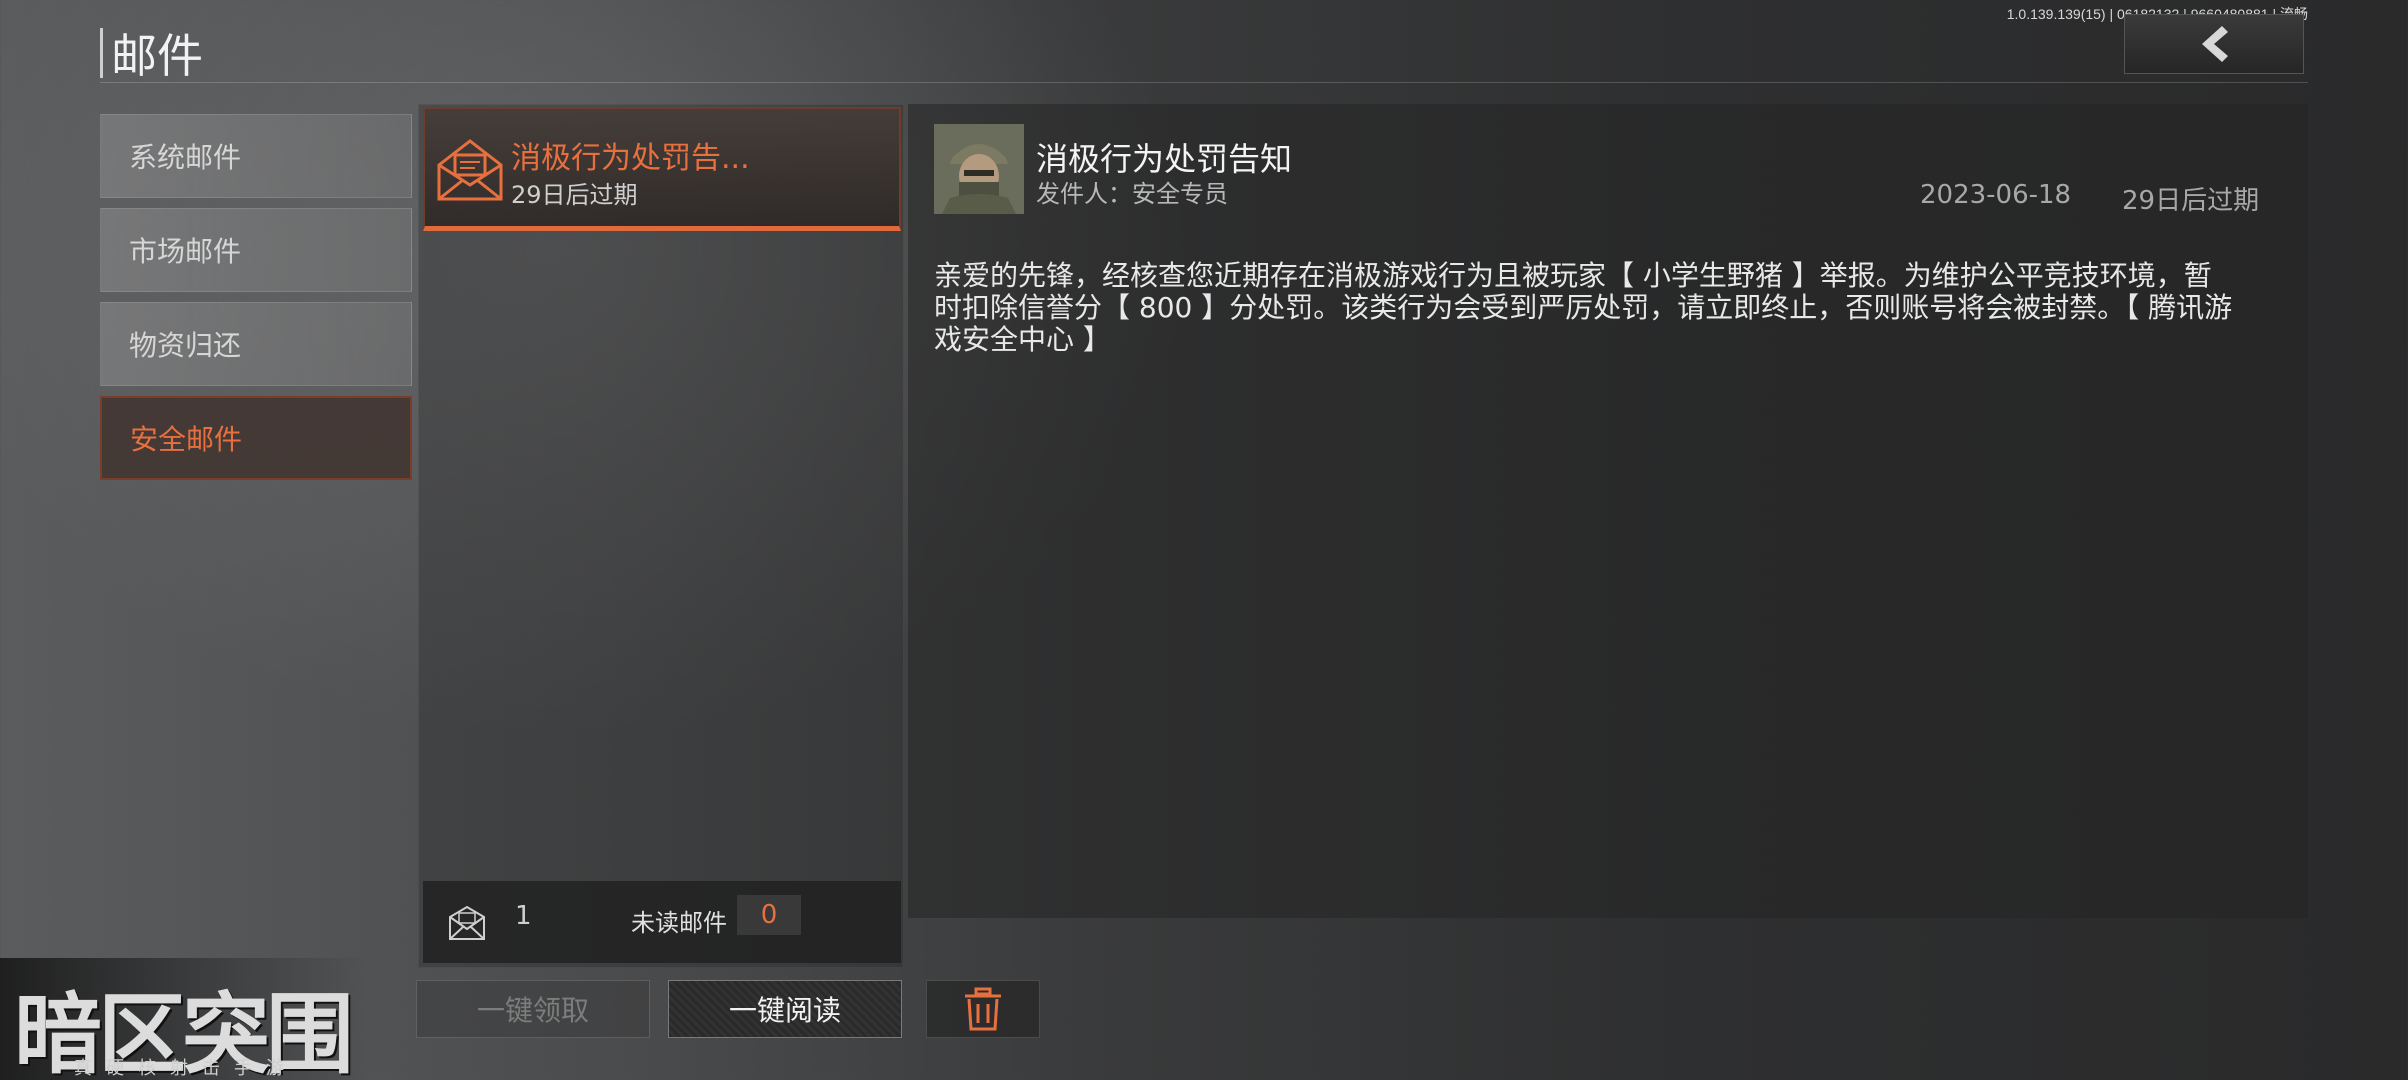 This screenshot has height=1080, width=2408. I want to click on trash-icon, so click(983, 1009).